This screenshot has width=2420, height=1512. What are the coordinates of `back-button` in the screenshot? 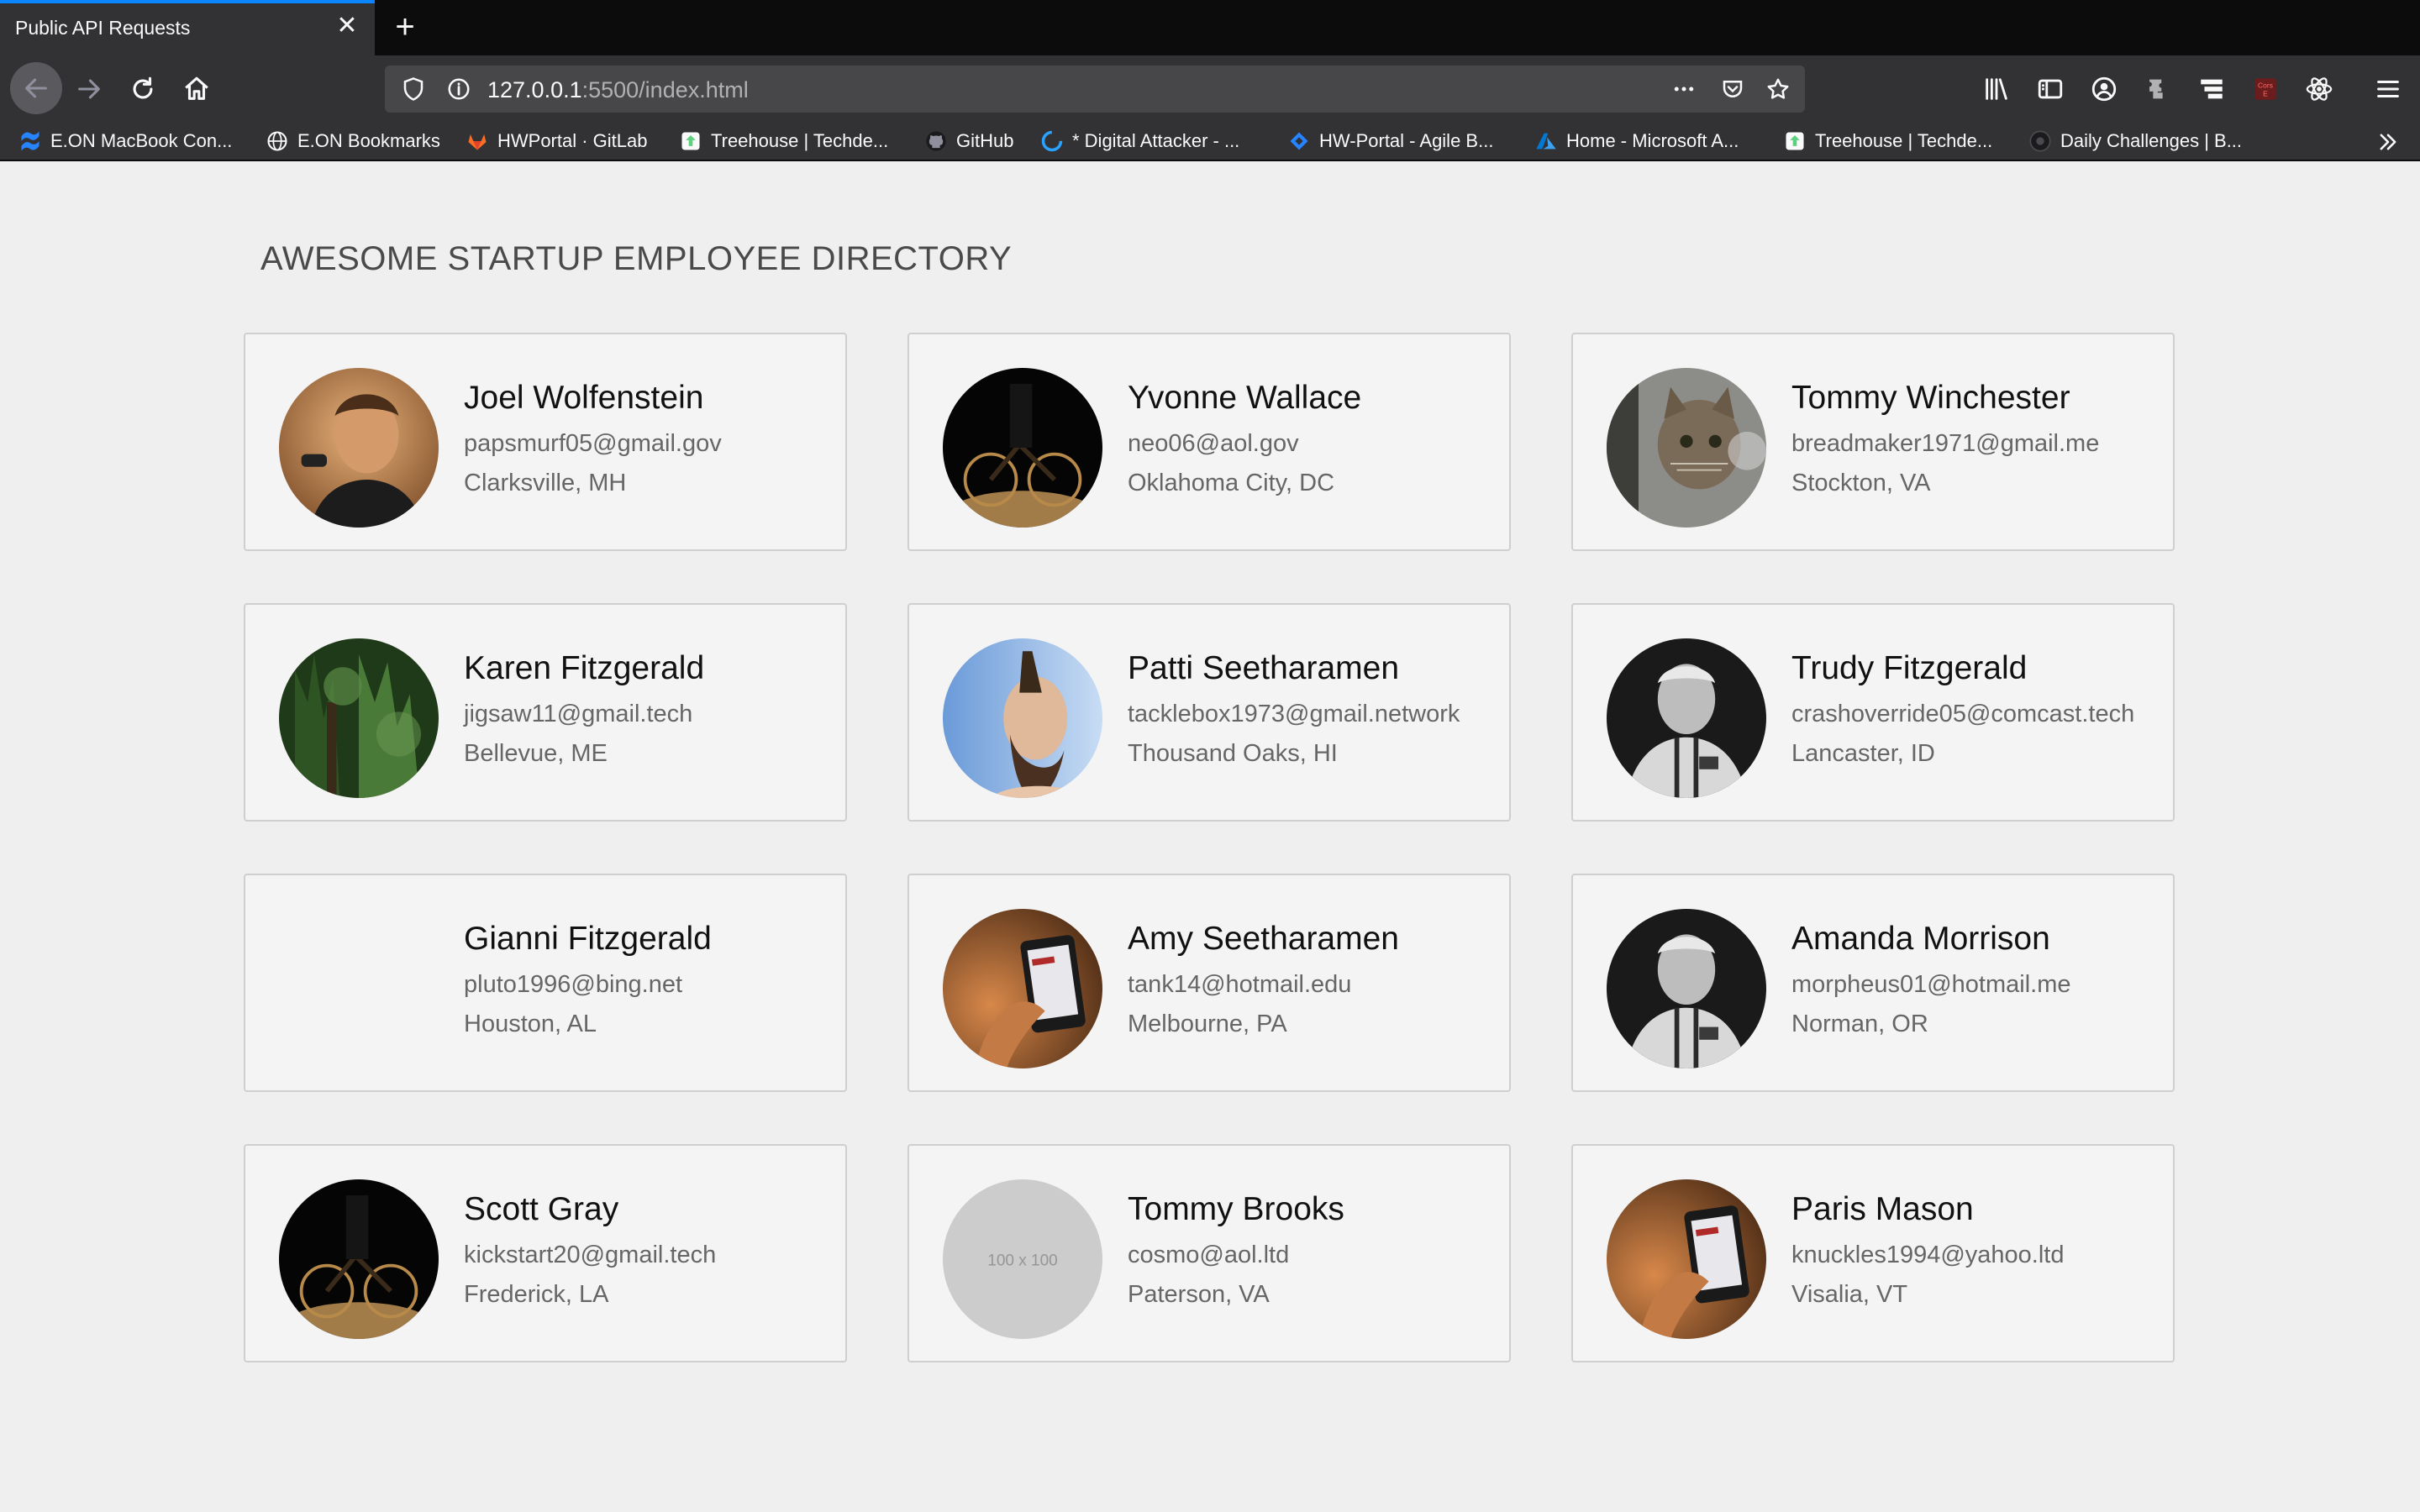 It's located at (36, 88).